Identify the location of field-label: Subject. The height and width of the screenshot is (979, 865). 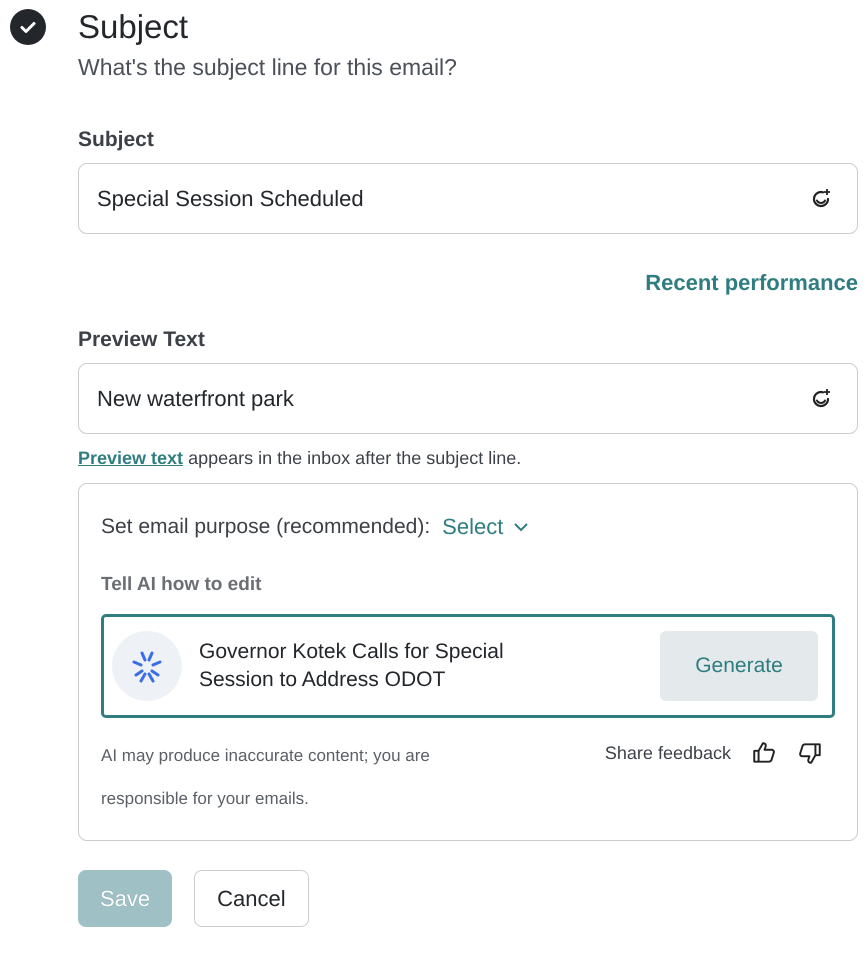
(116, 140).